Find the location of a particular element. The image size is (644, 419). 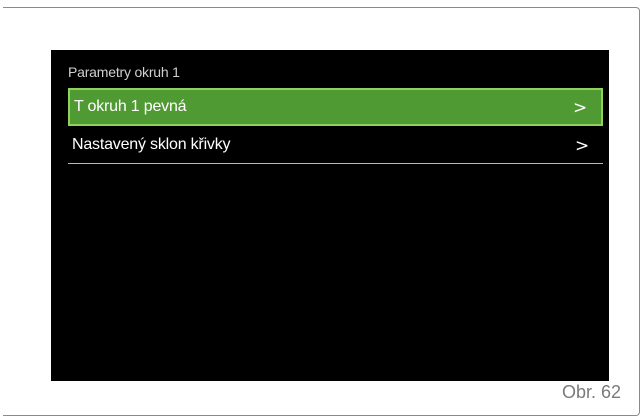

figure-caption: Obr. 62 is located at coordinates (591, 392).